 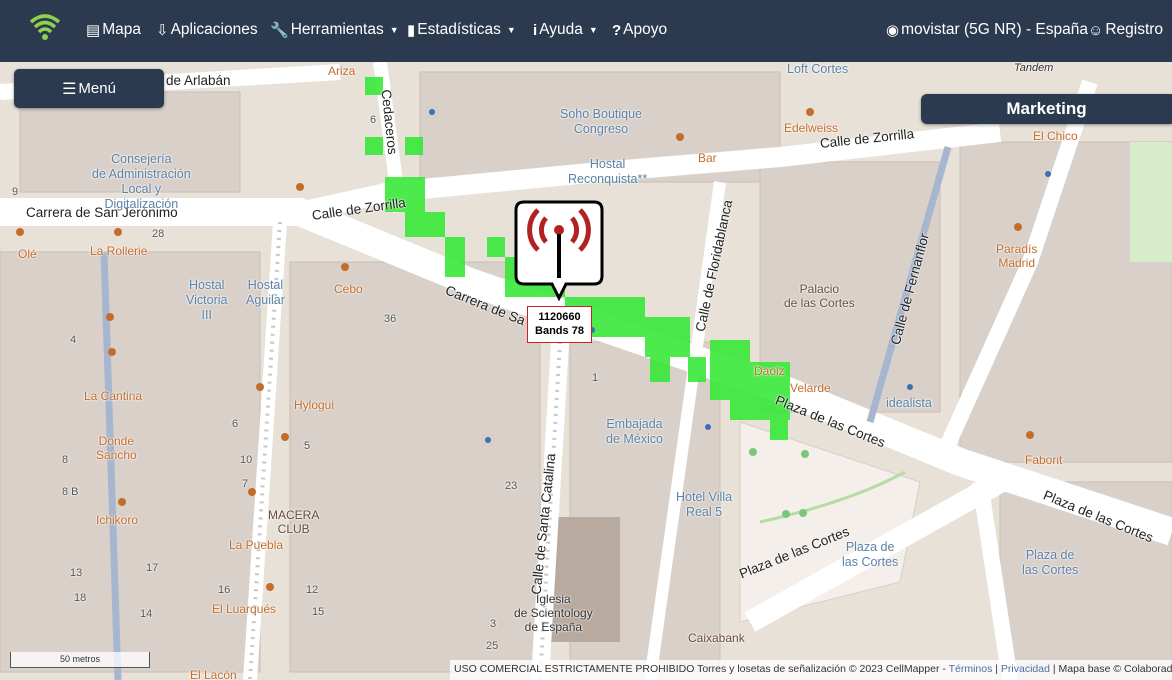 What do you see at coordinates (224, 590) in the screenshot?
I see `house-number: 16` at bounding box center [224, 590].